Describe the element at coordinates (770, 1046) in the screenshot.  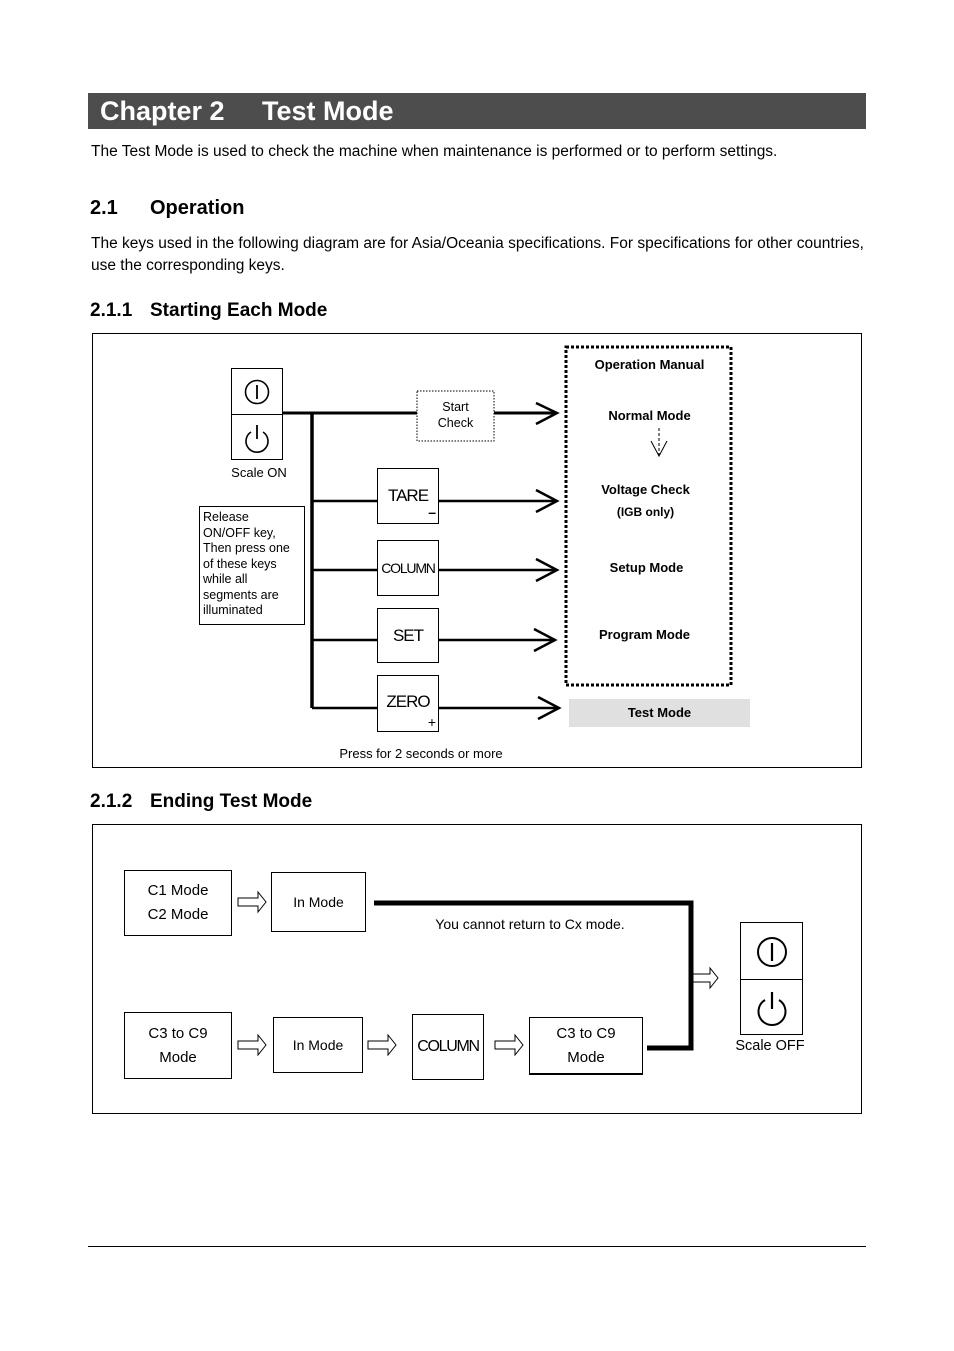
I see `scale-off-caption: Scale OFF` at that location.